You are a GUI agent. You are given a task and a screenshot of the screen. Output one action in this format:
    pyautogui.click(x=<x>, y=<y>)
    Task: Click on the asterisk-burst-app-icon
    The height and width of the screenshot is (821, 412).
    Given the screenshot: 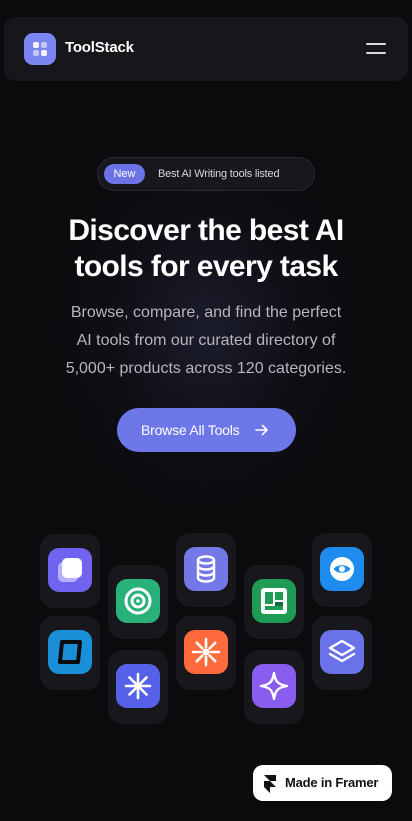 What is the action you would take?
    pyautogui.click(x=206, y=652)
    